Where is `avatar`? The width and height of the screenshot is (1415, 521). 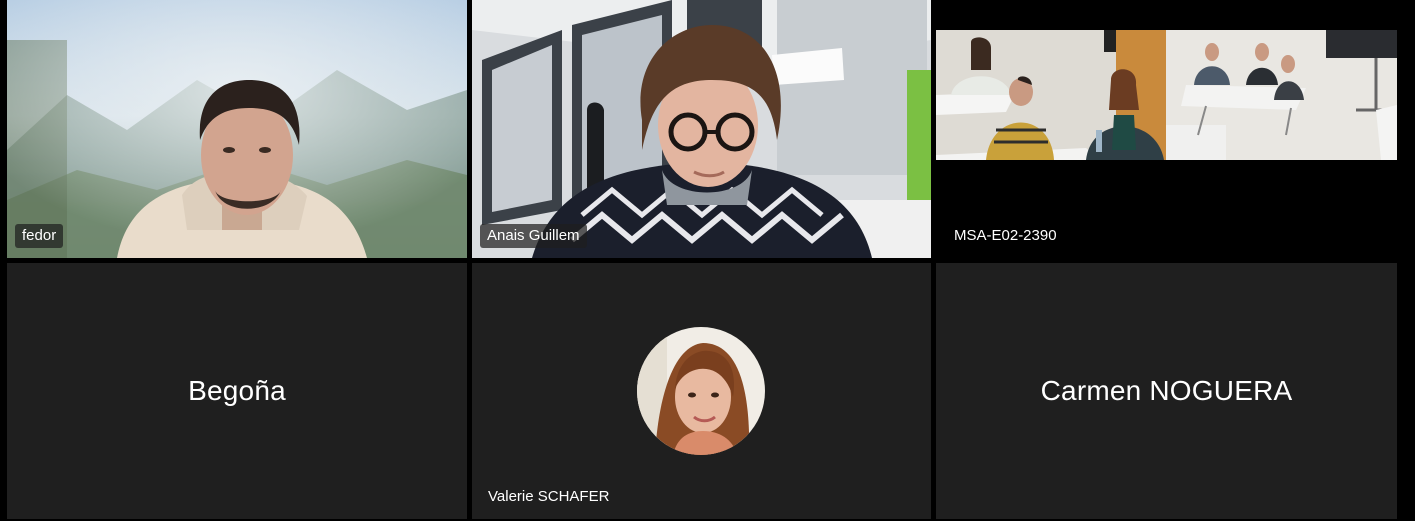 avatar is located at coordinates (701, 391).